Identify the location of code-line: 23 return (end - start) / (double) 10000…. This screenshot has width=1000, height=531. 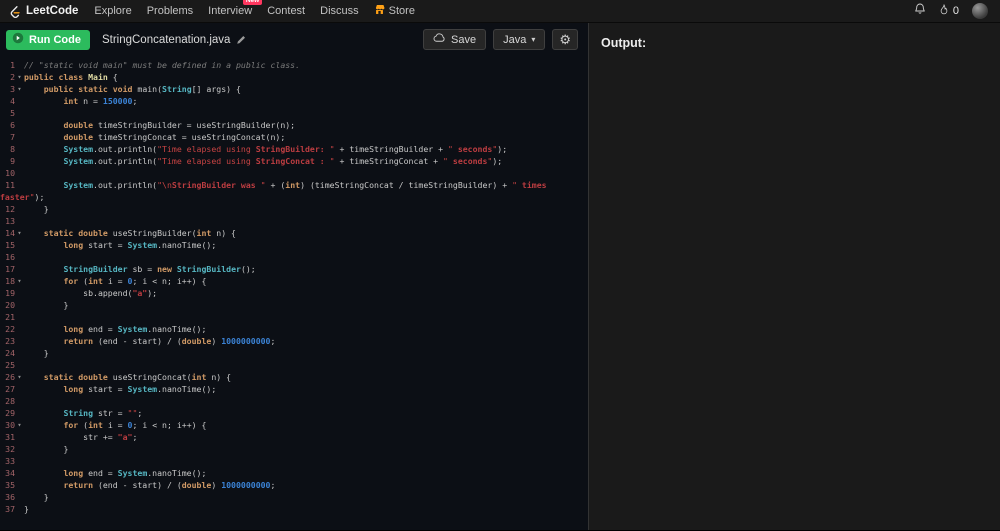
(293, 341).